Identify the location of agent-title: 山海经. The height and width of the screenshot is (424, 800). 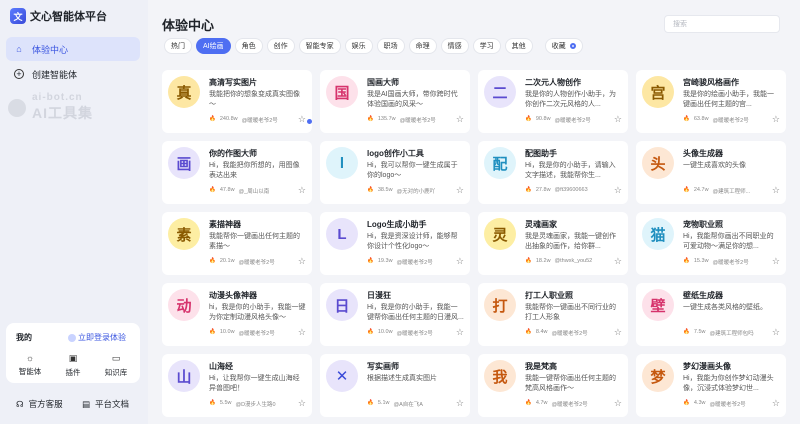
(221, 366).